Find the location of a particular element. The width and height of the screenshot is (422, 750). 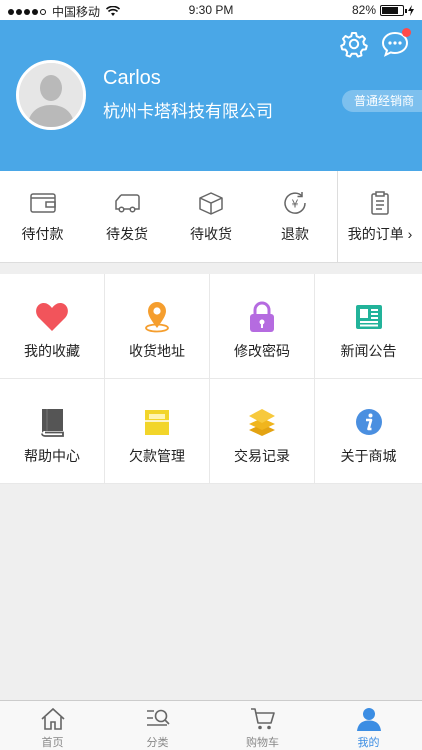

grid-label: 关于商城 is located at coordinates (368, 456).